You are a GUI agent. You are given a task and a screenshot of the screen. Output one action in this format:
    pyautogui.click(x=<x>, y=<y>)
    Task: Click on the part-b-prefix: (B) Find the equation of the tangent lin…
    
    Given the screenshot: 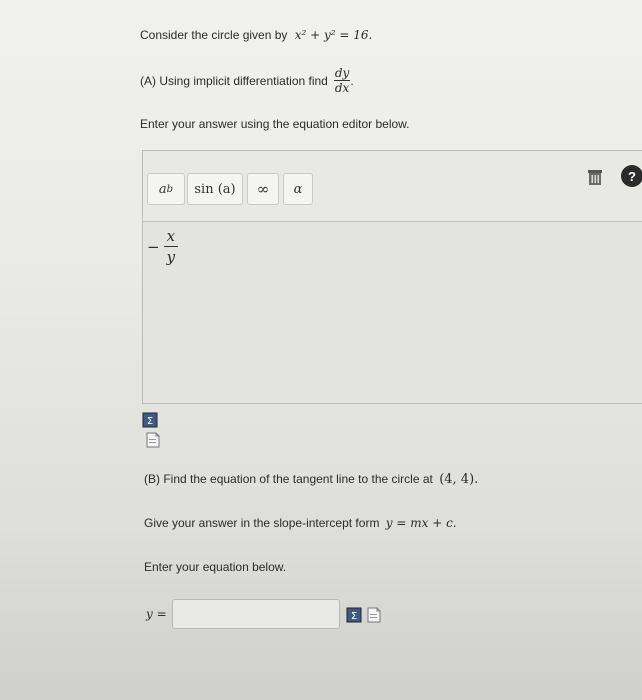 What is the action you would take?
    pyautogui.click(x=288, y=479)
    